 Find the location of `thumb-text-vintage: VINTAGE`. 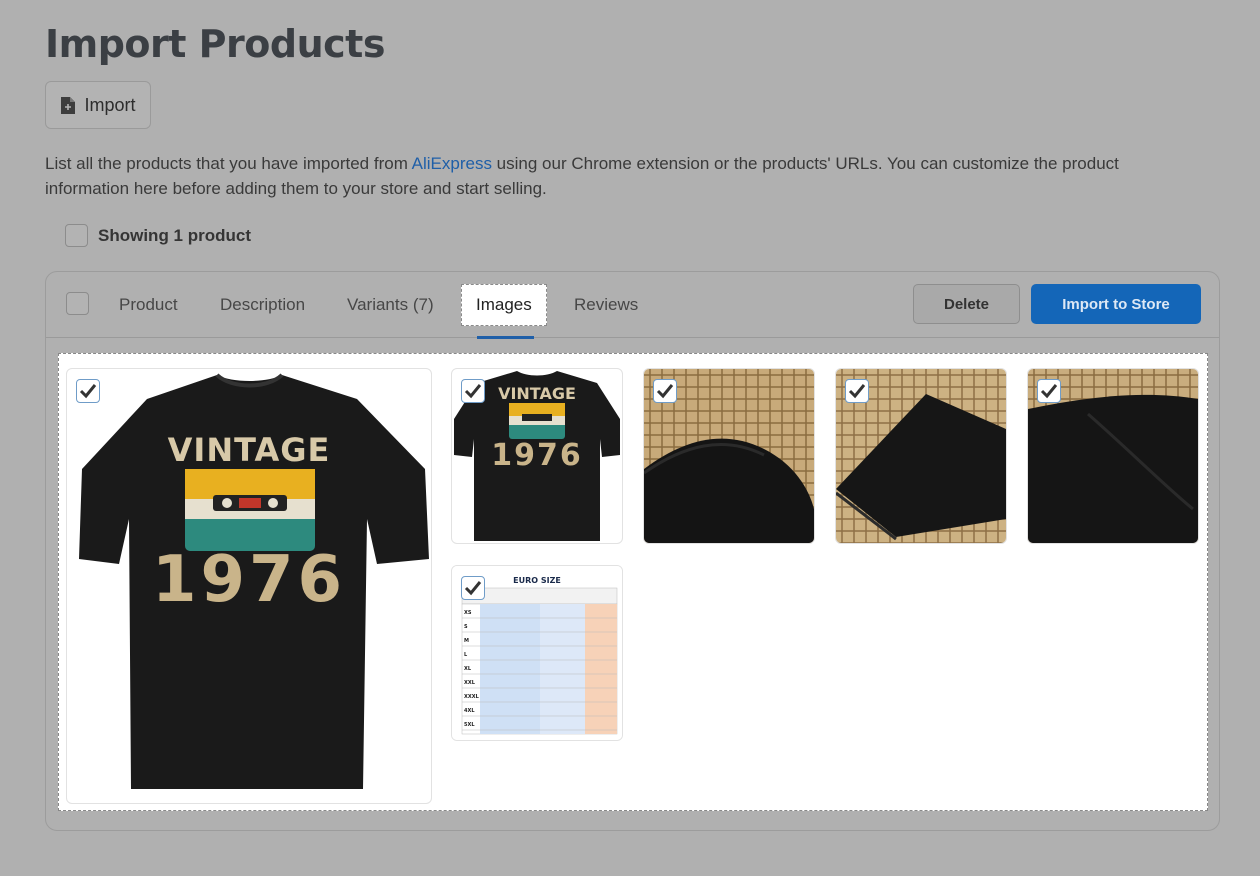

thumb-text-vintage: VINTAGE is located at coordinates (537, 393).